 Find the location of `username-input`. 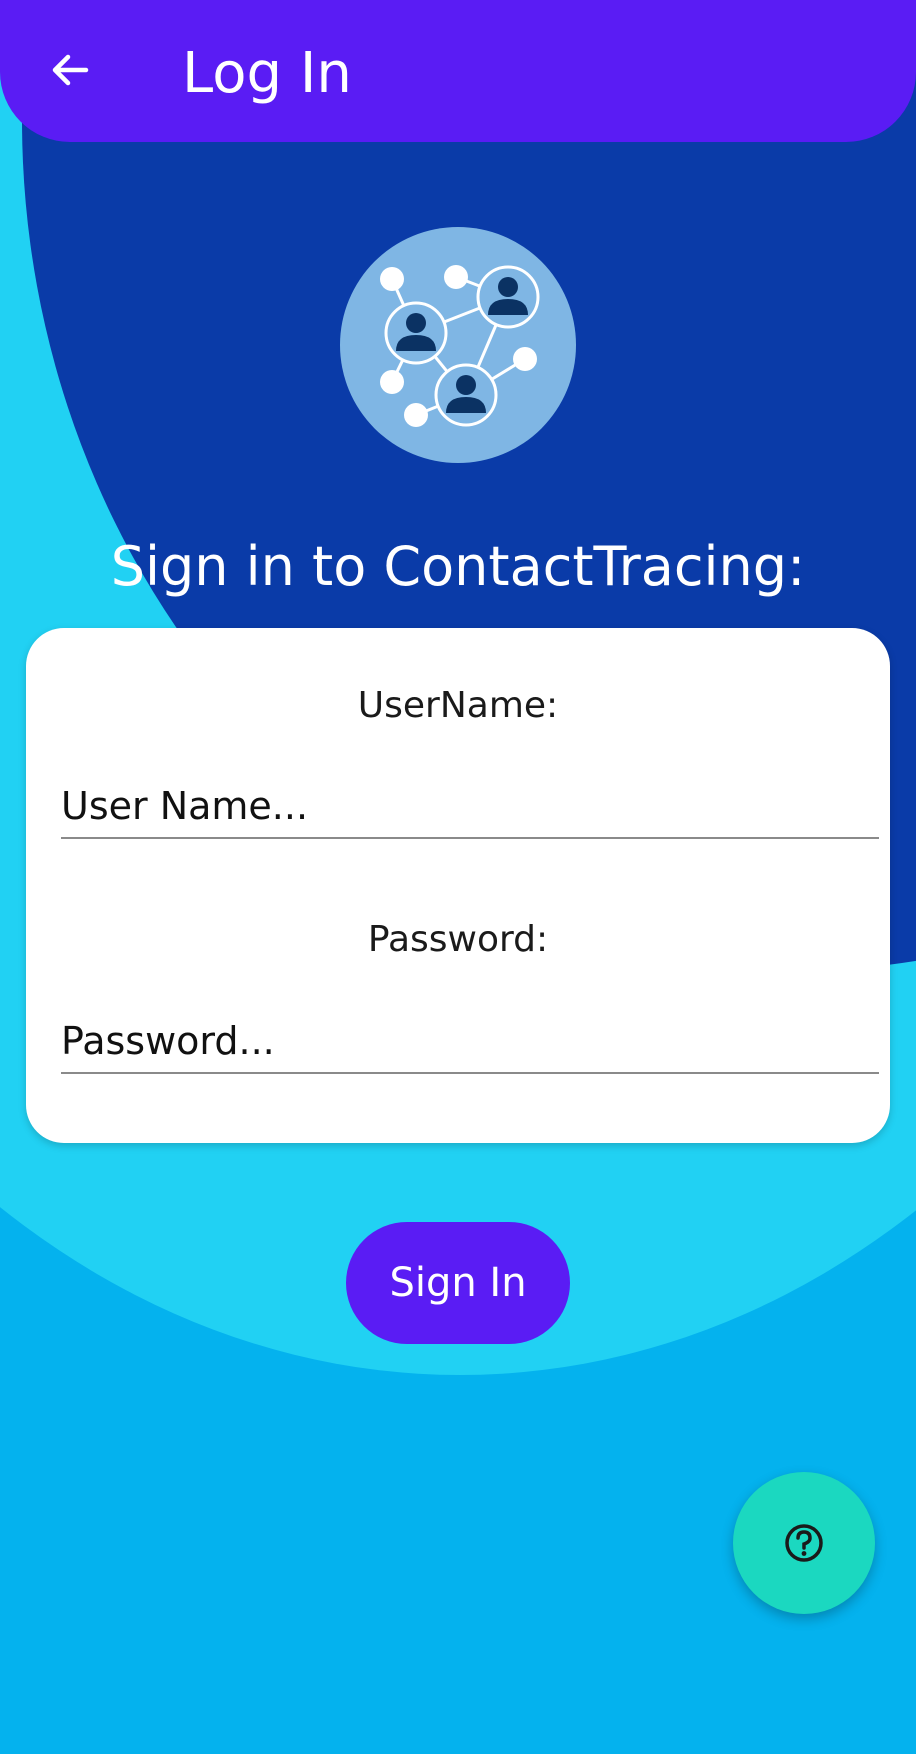

username-input is located at coordinates (470, 807).